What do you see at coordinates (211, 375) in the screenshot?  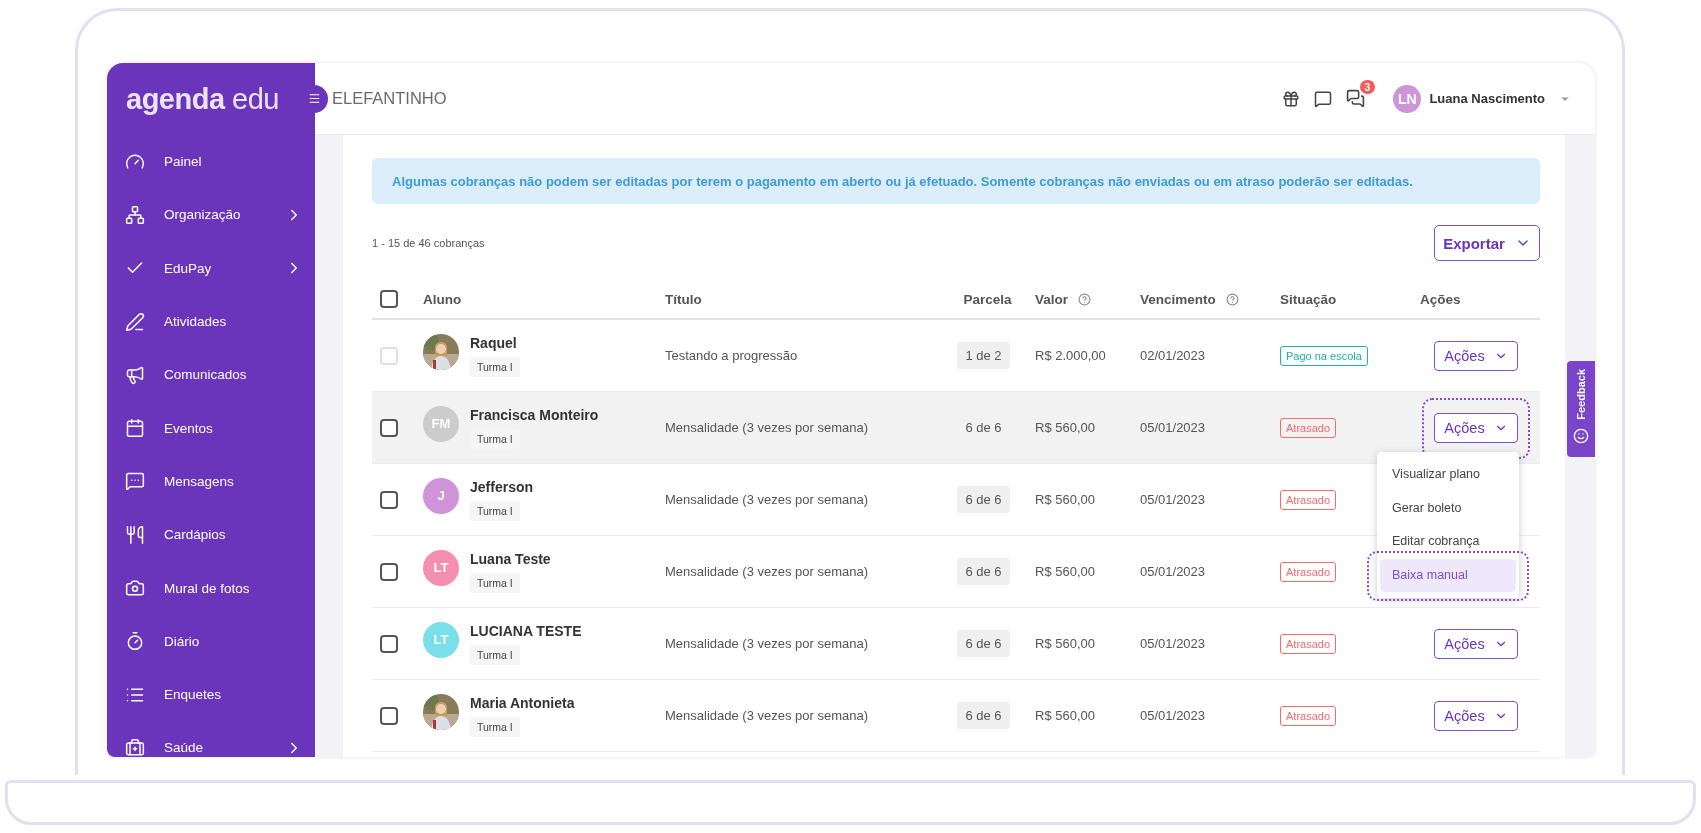 I see `sidebar-item: Comunicados` at bounding box center [211, 375].